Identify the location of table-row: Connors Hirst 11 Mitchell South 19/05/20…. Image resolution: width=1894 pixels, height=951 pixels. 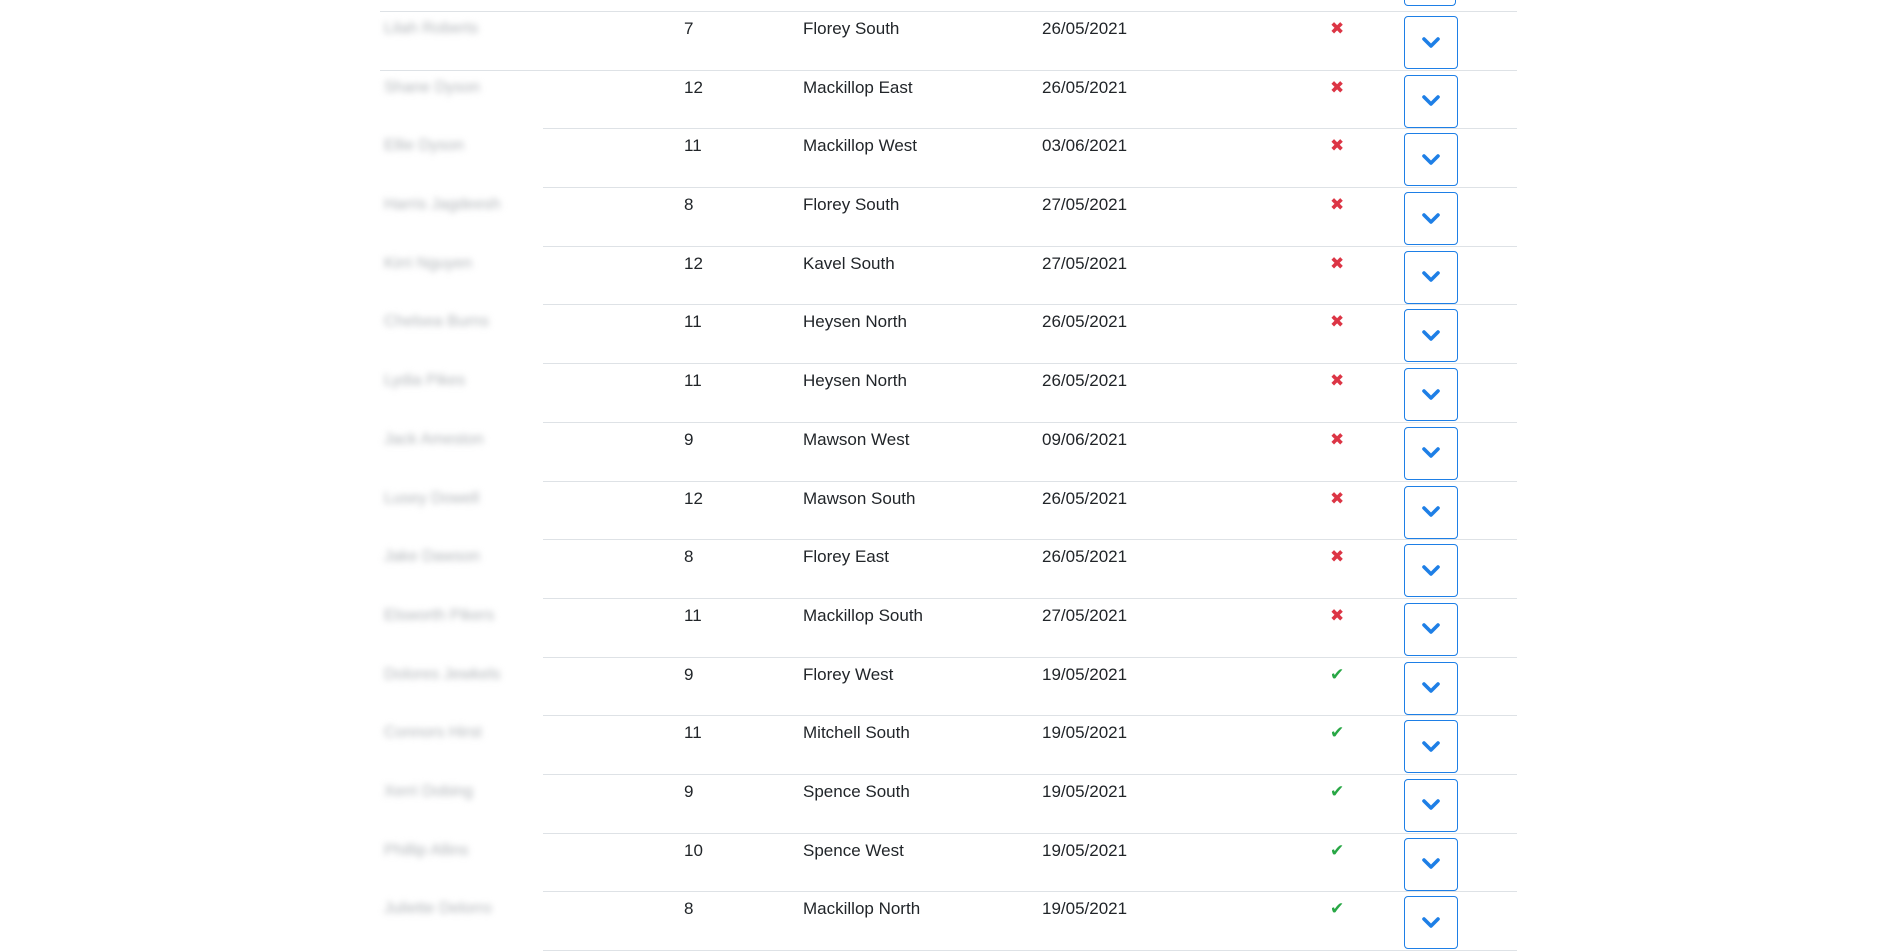
(948, 745).